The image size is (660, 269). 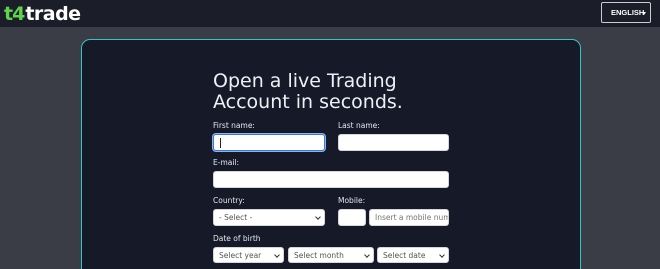 What do you see at coordinates (352, 200) in the screenshot?
I see `mobile-label: Mobile:` at bounding box center [352, 200].